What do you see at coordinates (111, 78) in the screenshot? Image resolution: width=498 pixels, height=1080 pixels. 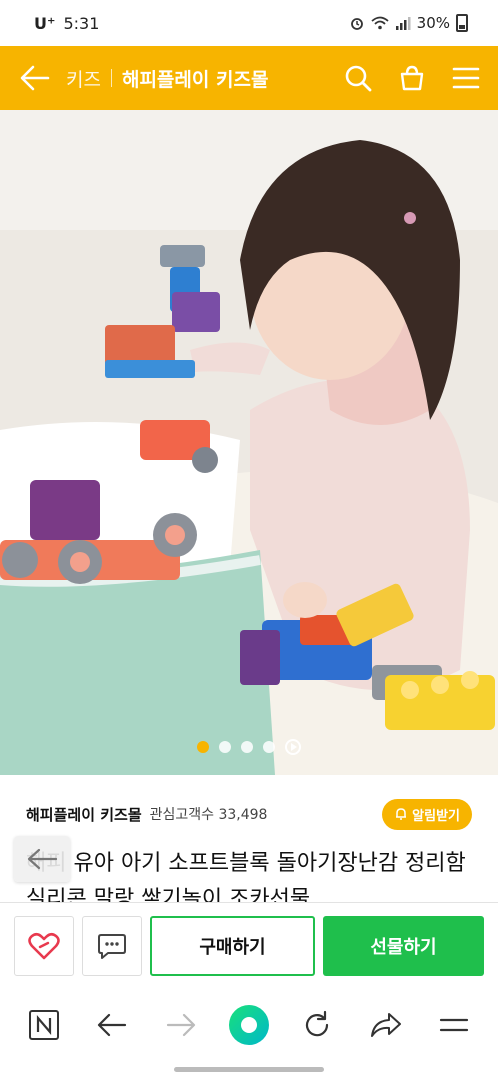 I see `breadcrumb-divider` at bounding box center [111, 78].